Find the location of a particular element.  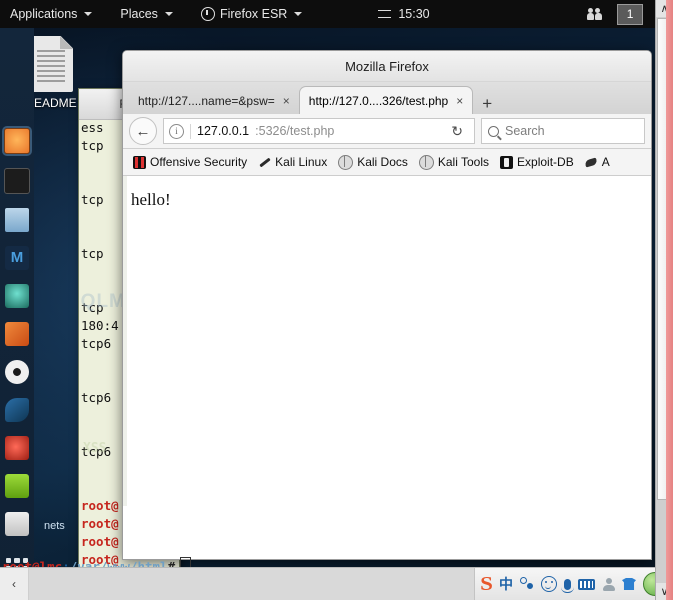

new-tab-button: + is located at coordinates (487, 104).